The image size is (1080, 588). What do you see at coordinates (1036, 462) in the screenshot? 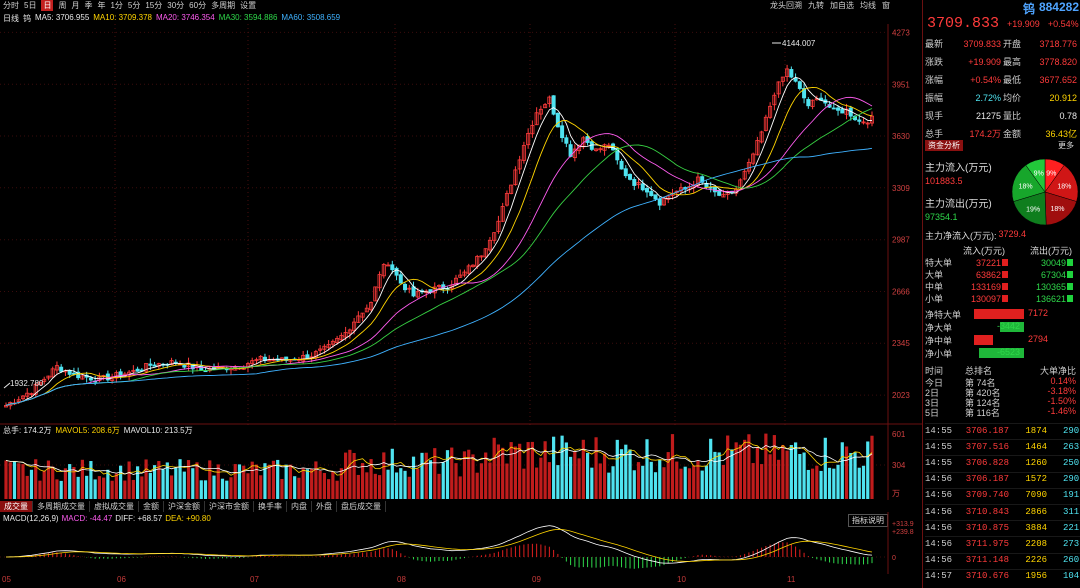
I see `tick-volume: 1260` at bounding box center [1036, 462].